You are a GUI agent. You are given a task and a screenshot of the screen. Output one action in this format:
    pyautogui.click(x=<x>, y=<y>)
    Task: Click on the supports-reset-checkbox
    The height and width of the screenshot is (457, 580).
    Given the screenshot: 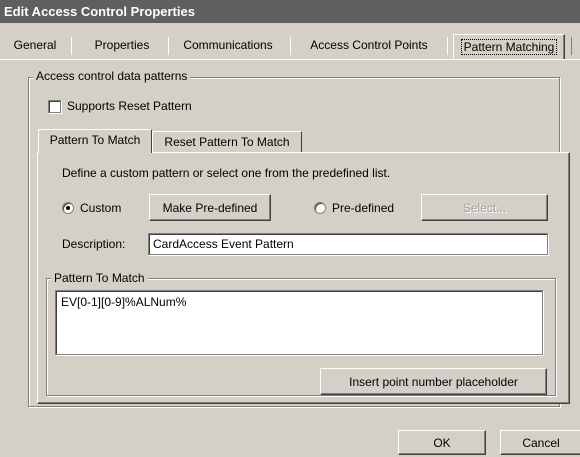 What is the action you would take?
    pyautogui.click(x=54, y=106)
    